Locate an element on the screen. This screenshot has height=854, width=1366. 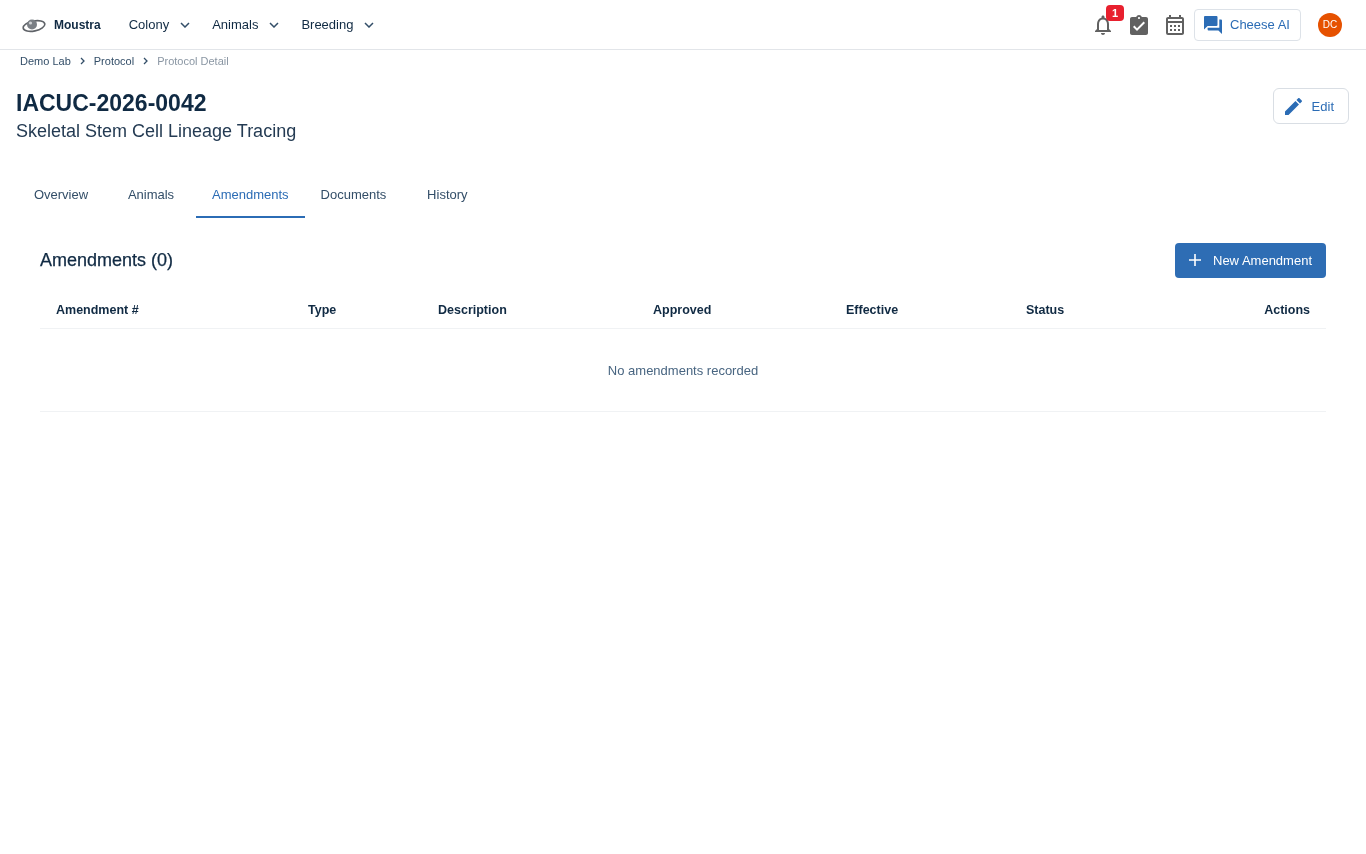
nav-menu-button: Animals is located at coordinates (246, 24).